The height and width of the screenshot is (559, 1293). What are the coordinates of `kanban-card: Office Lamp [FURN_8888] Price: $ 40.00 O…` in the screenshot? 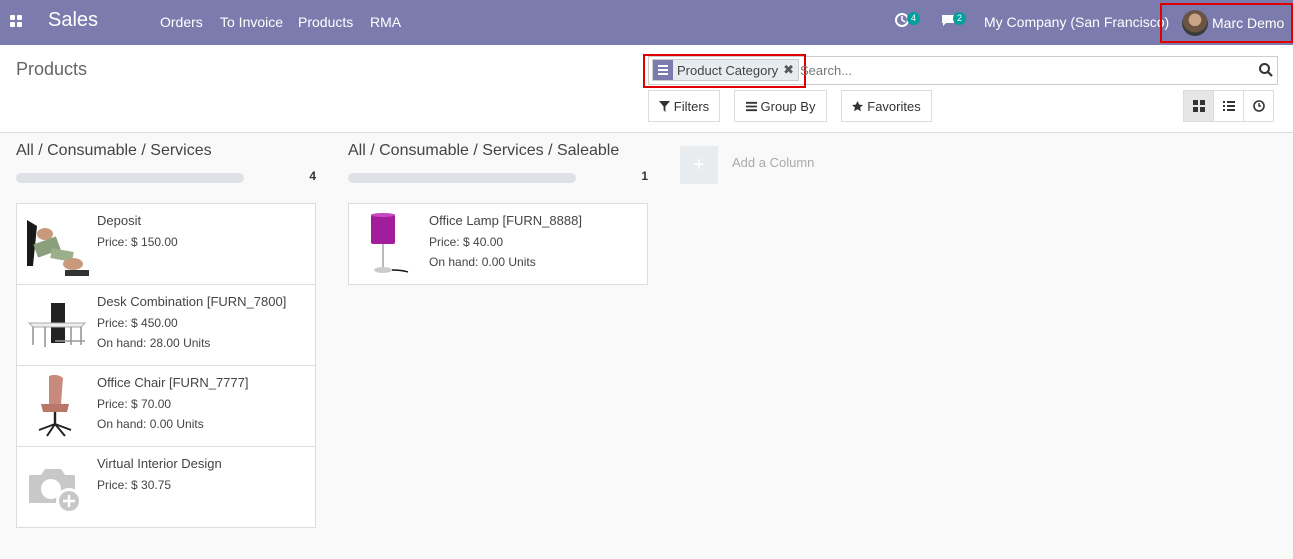 It's located at (498, 244).